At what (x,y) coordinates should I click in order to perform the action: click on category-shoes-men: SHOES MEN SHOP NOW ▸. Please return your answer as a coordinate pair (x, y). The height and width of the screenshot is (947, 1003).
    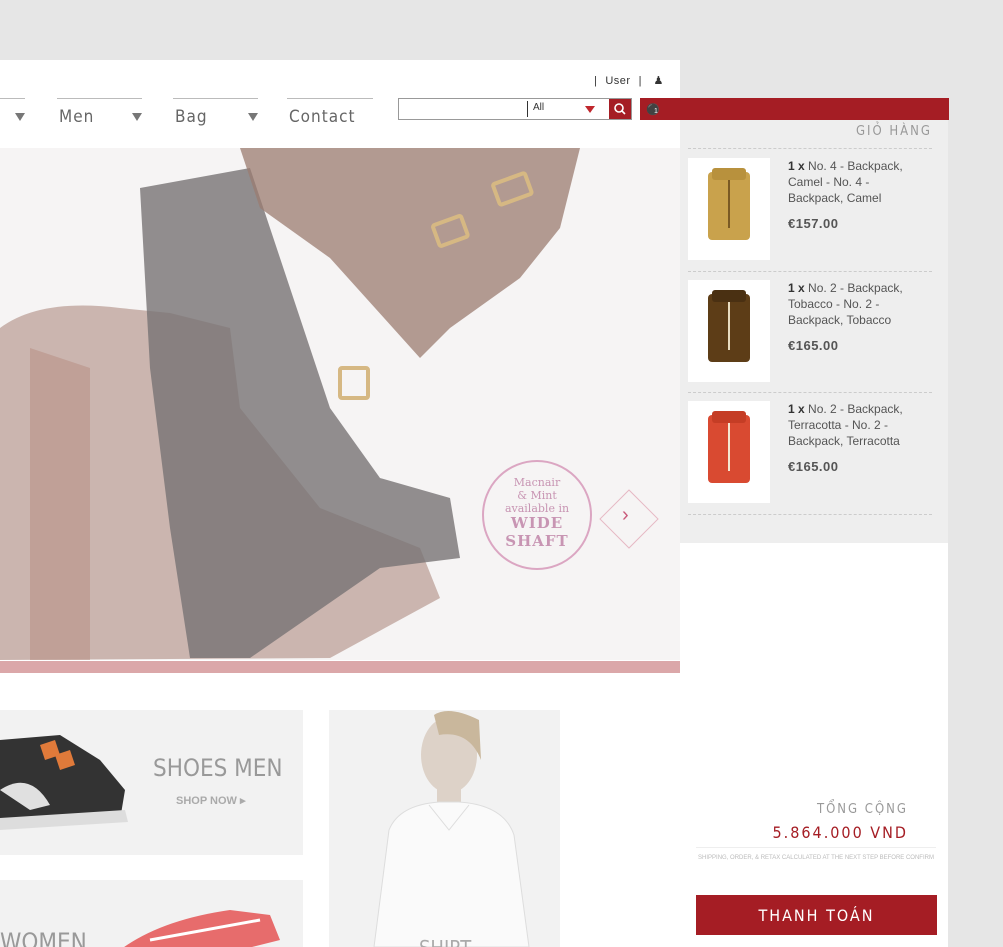
    Looking at the image, I should click on (151, 782).